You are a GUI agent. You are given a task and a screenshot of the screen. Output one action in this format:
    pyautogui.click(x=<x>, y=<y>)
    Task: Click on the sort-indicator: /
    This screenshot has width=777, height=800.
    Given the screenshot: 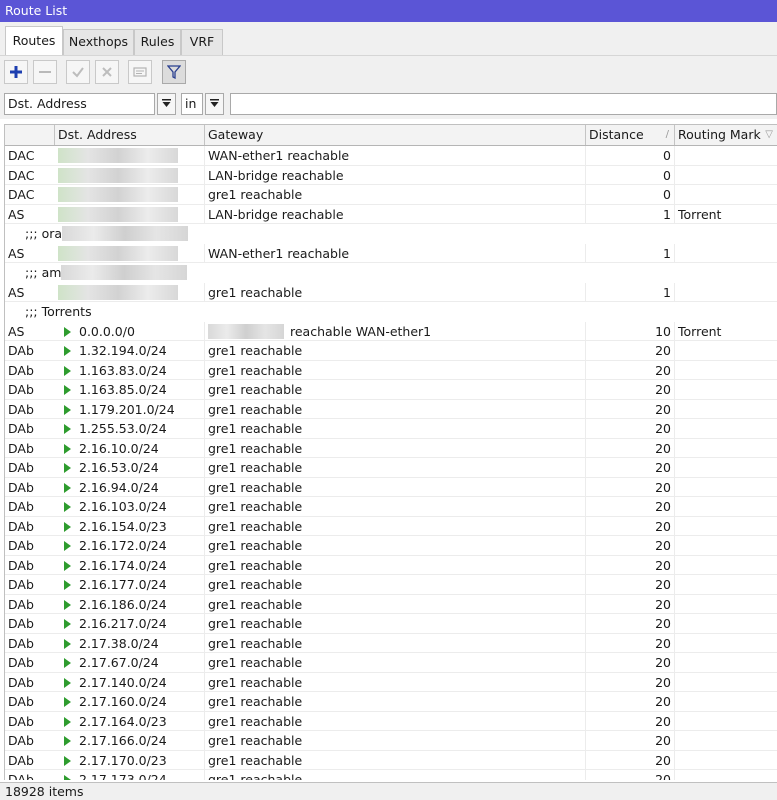 What is the action you would take?
    pyautogui.click(x=667, y=134)
    